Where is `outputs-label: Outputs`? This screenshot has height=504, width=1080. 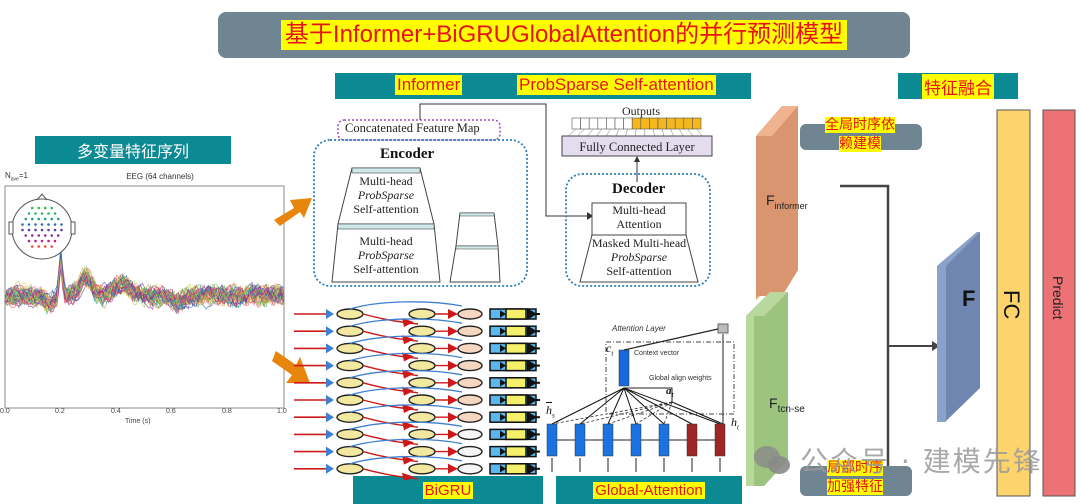 outputs-label: Outputs is located at coordinates (641, 111).